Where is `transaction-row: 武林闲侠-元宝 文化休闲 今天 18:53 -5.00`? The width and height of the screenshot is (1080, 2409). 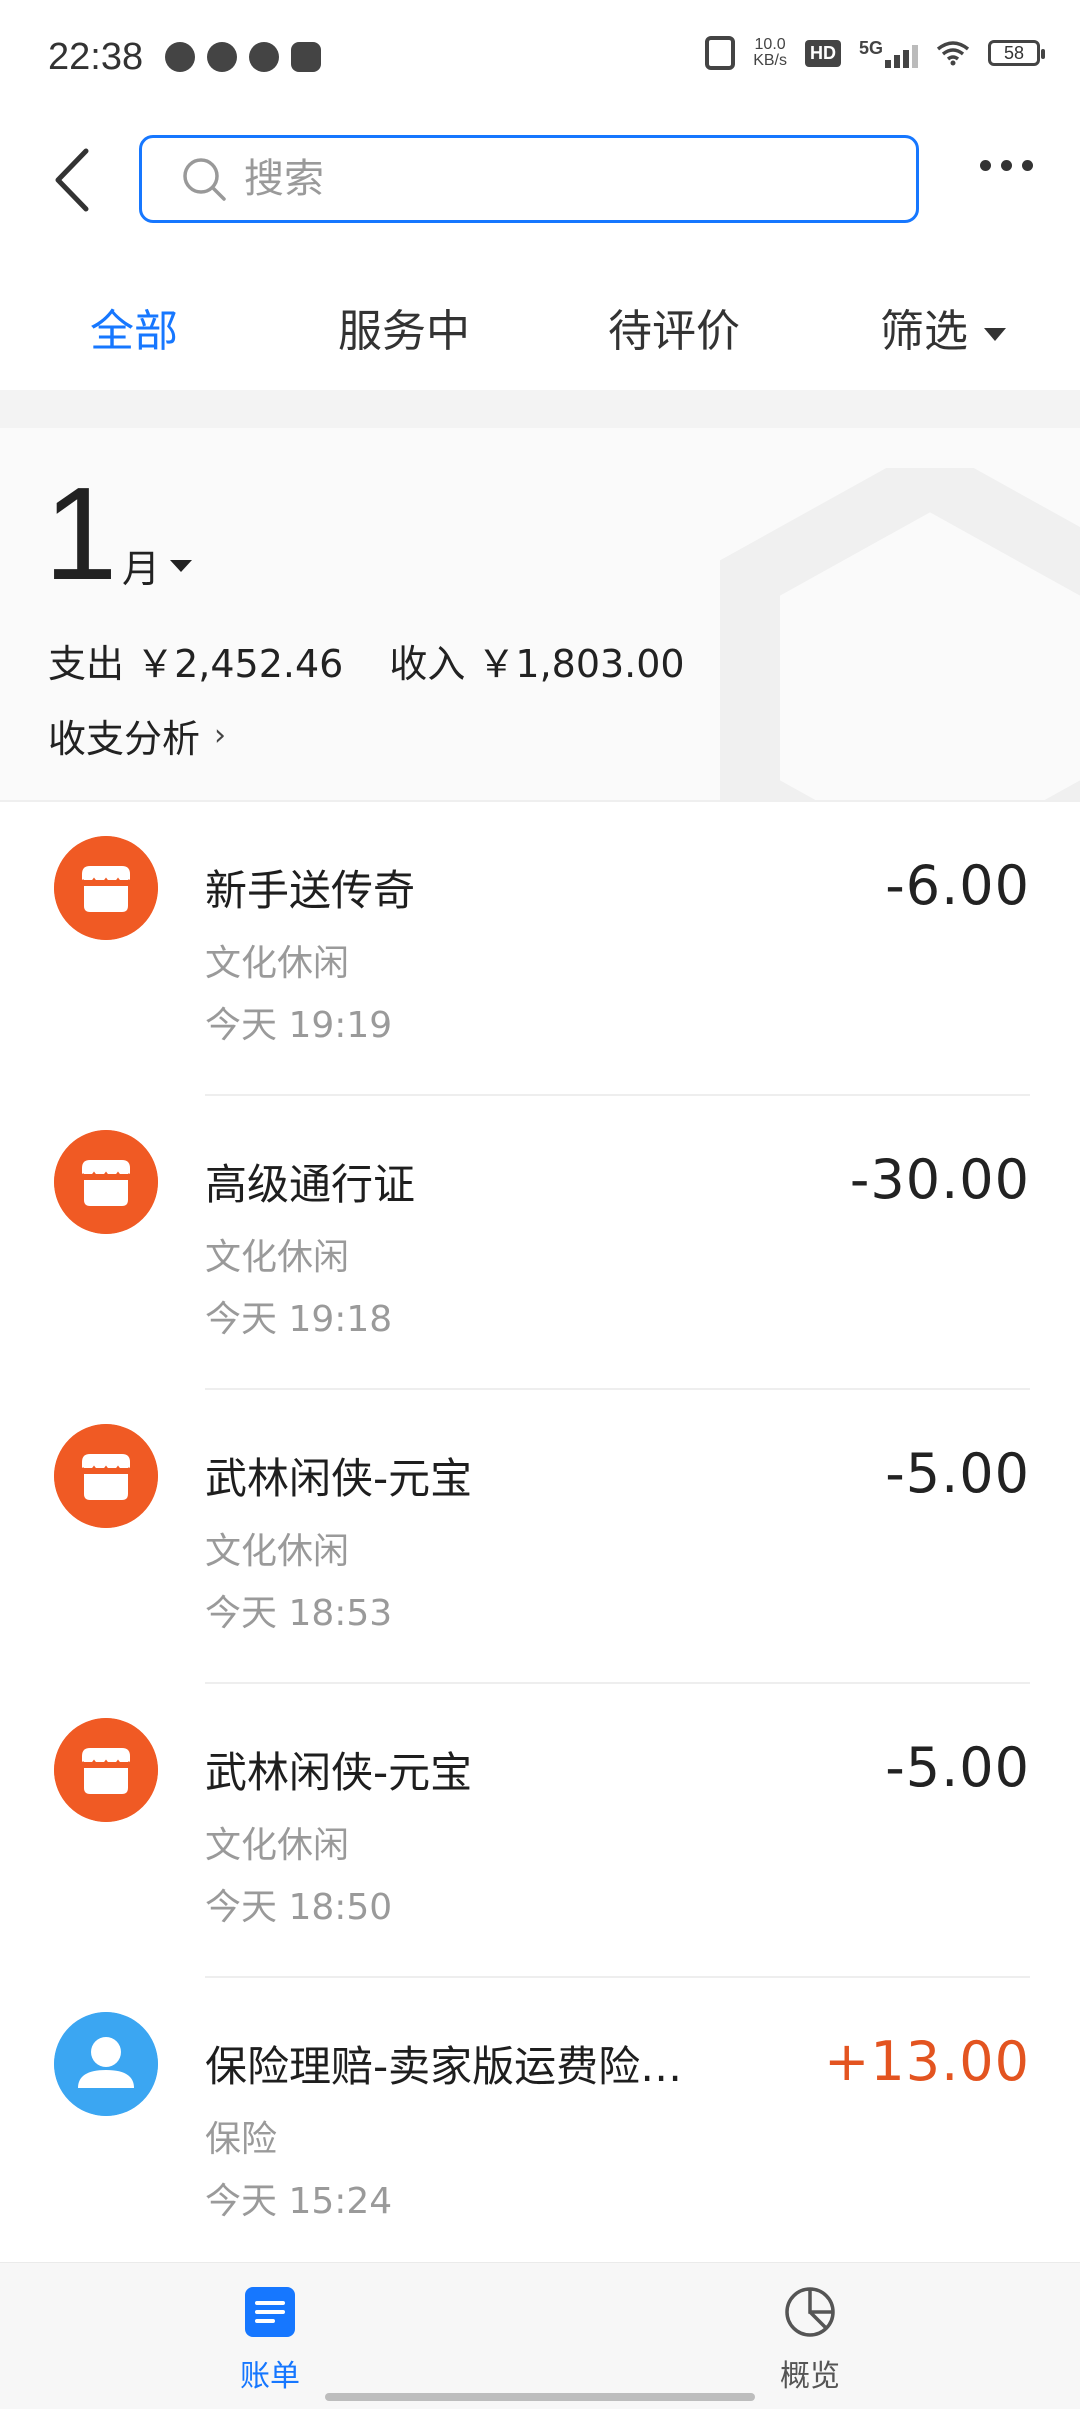
transaction-row: 武林闲侠-元宝 文化休闲 今天 18:53 -5.00 is located at coordinates (540, 1537).